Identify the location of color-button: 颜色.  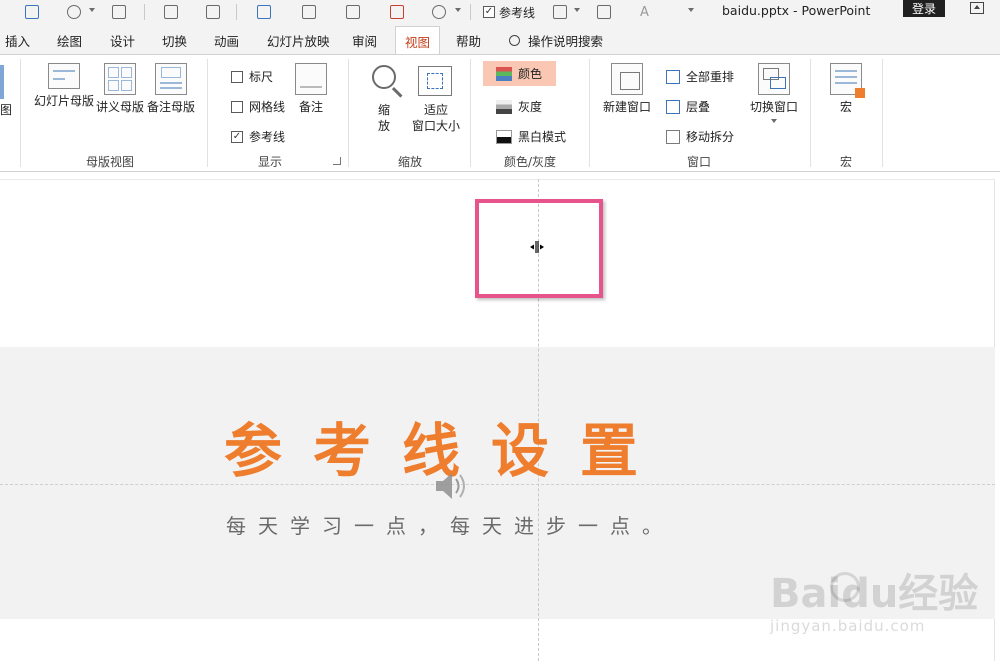
(519, 73).